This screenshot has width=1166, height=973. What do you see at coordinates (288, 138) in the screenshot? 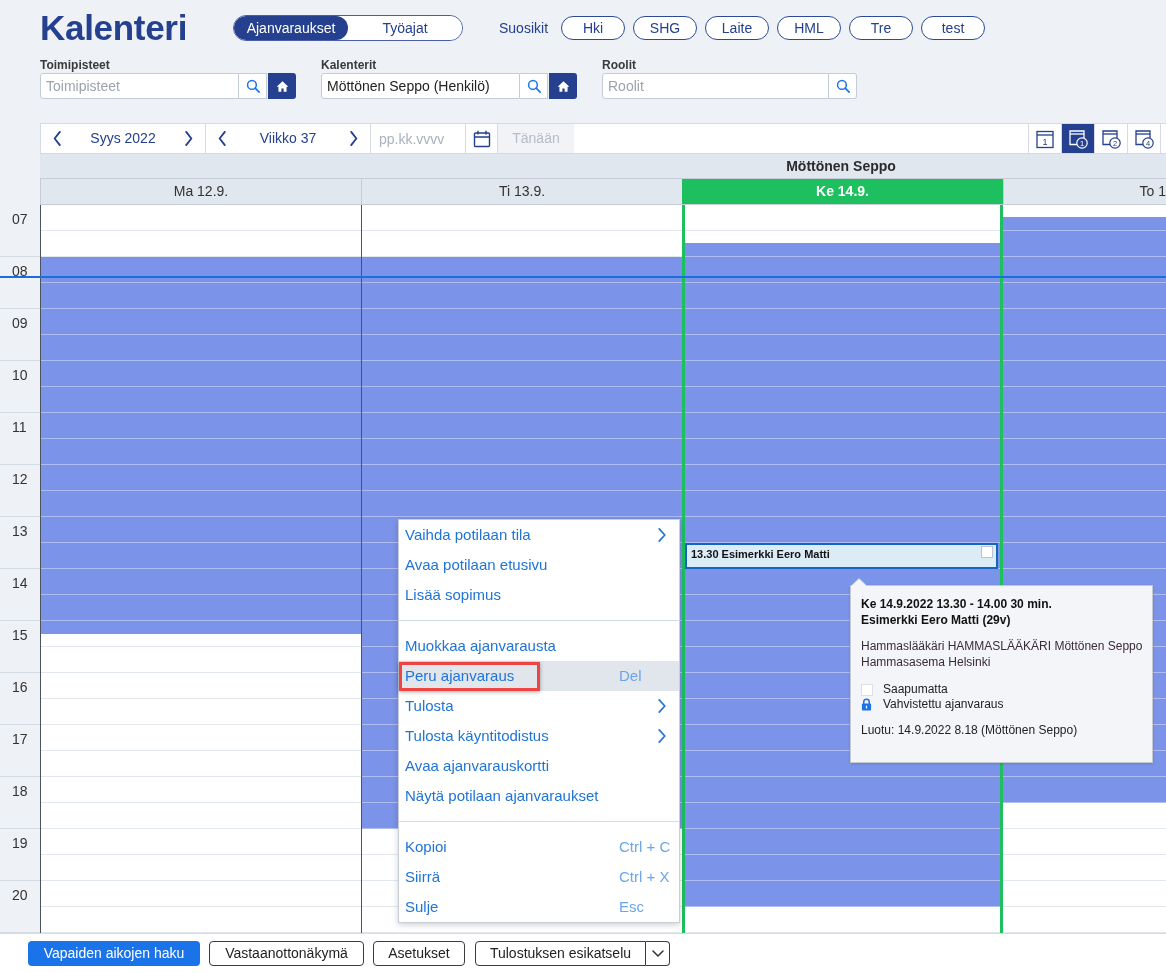
I see `week-label: Viikko 37` at bounding box center [288, 138].